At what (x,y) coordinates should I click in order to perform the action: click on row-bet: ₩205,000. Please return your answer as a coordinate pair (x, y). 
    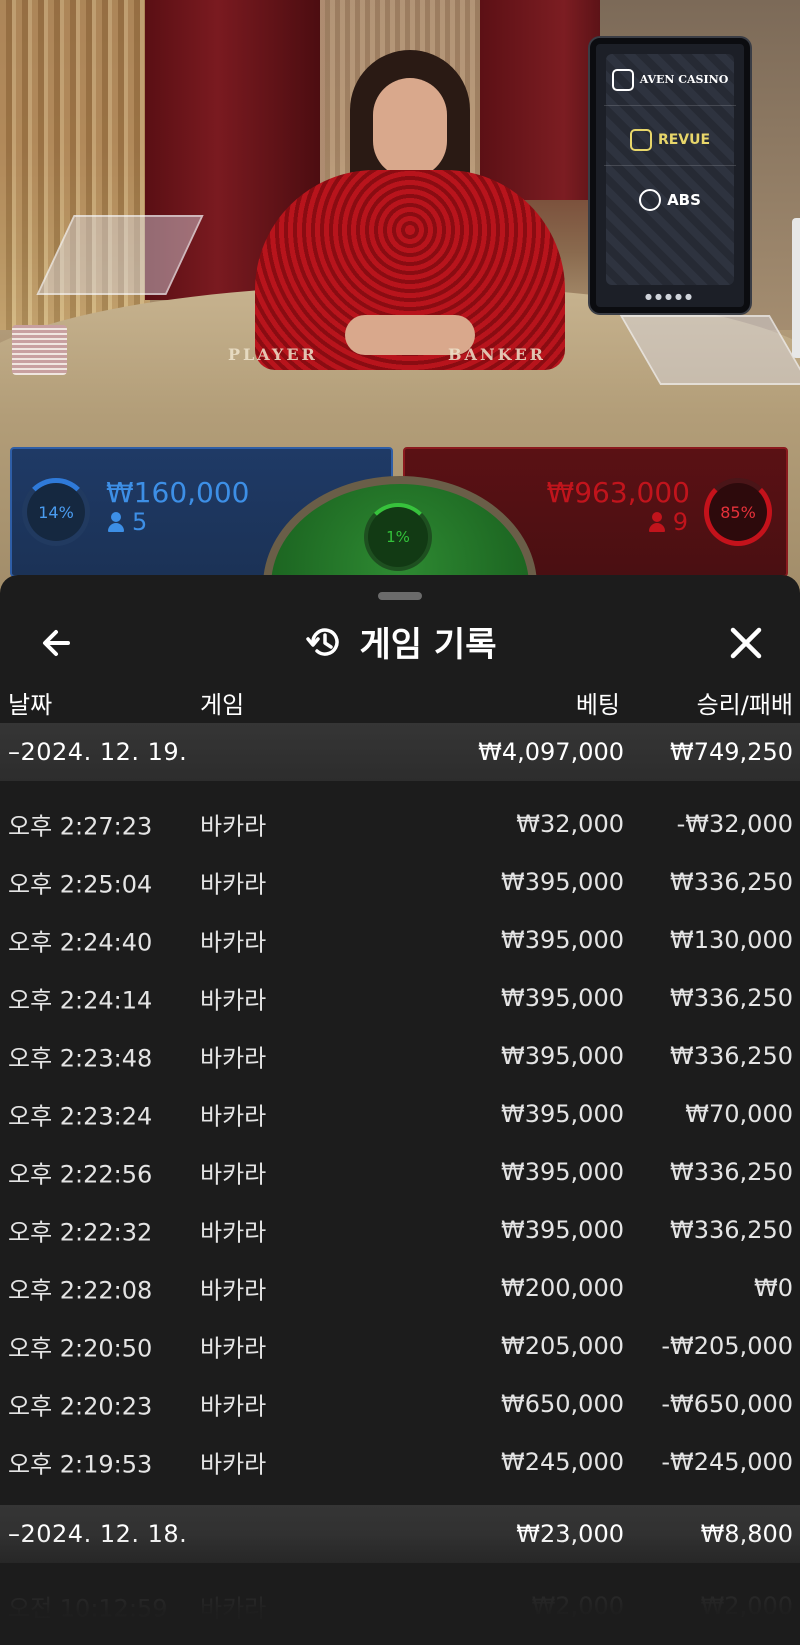
    Looking at the image, I should click on (562, 1346).